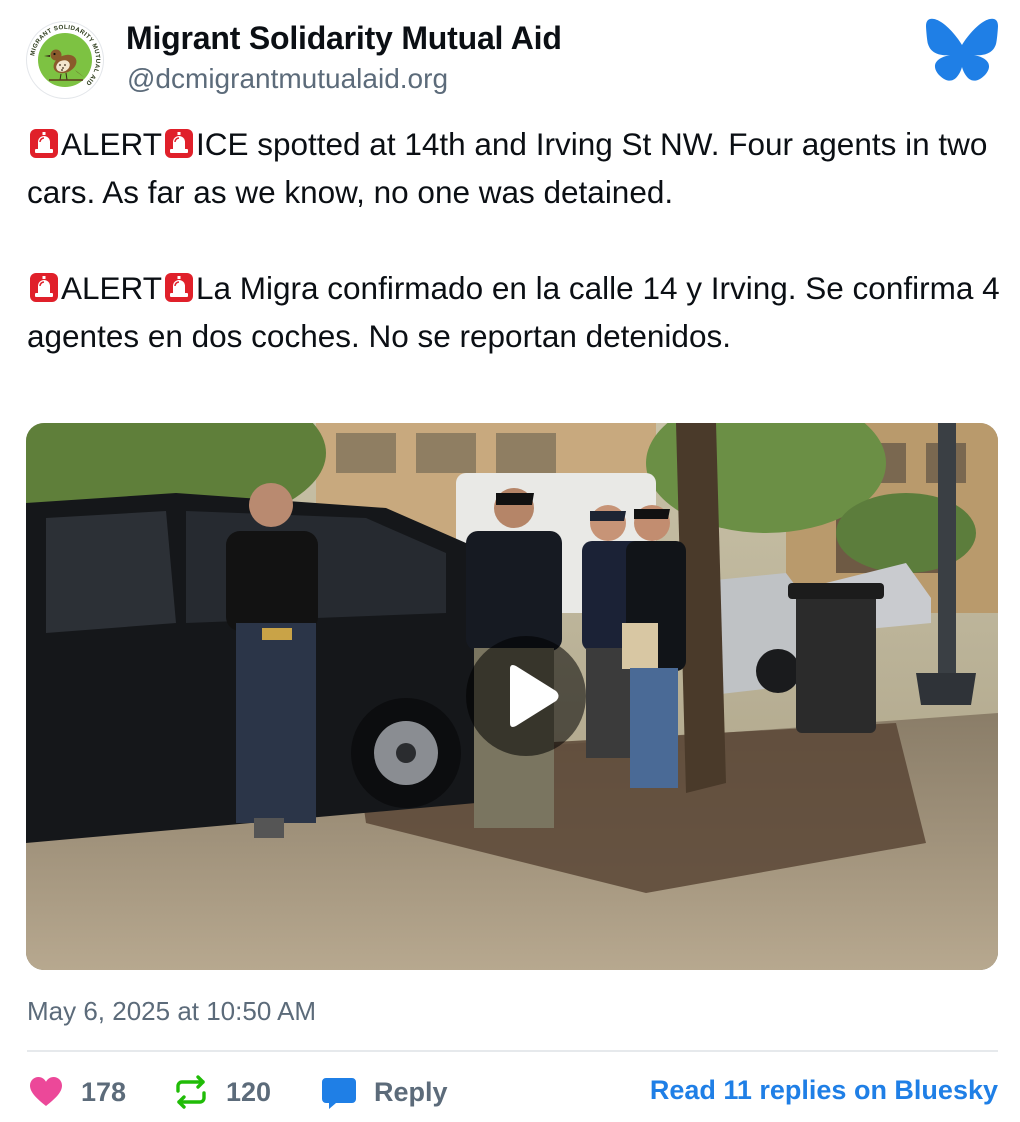 The image size is (1020, 1122). I want to click on repost-button: 120, so click(221, 1092).